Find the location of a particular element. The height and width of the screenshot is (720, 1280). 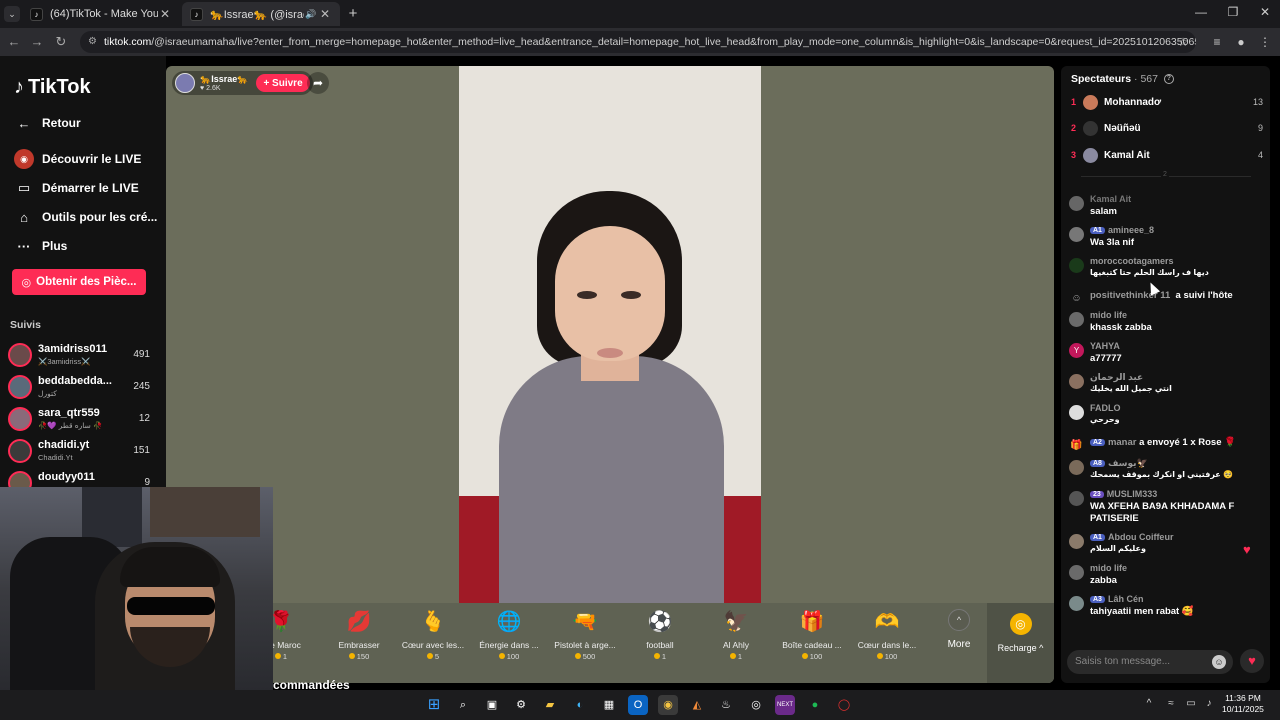

tiktok-logo: ♪ TikTok is located at coordinates (52, 87).